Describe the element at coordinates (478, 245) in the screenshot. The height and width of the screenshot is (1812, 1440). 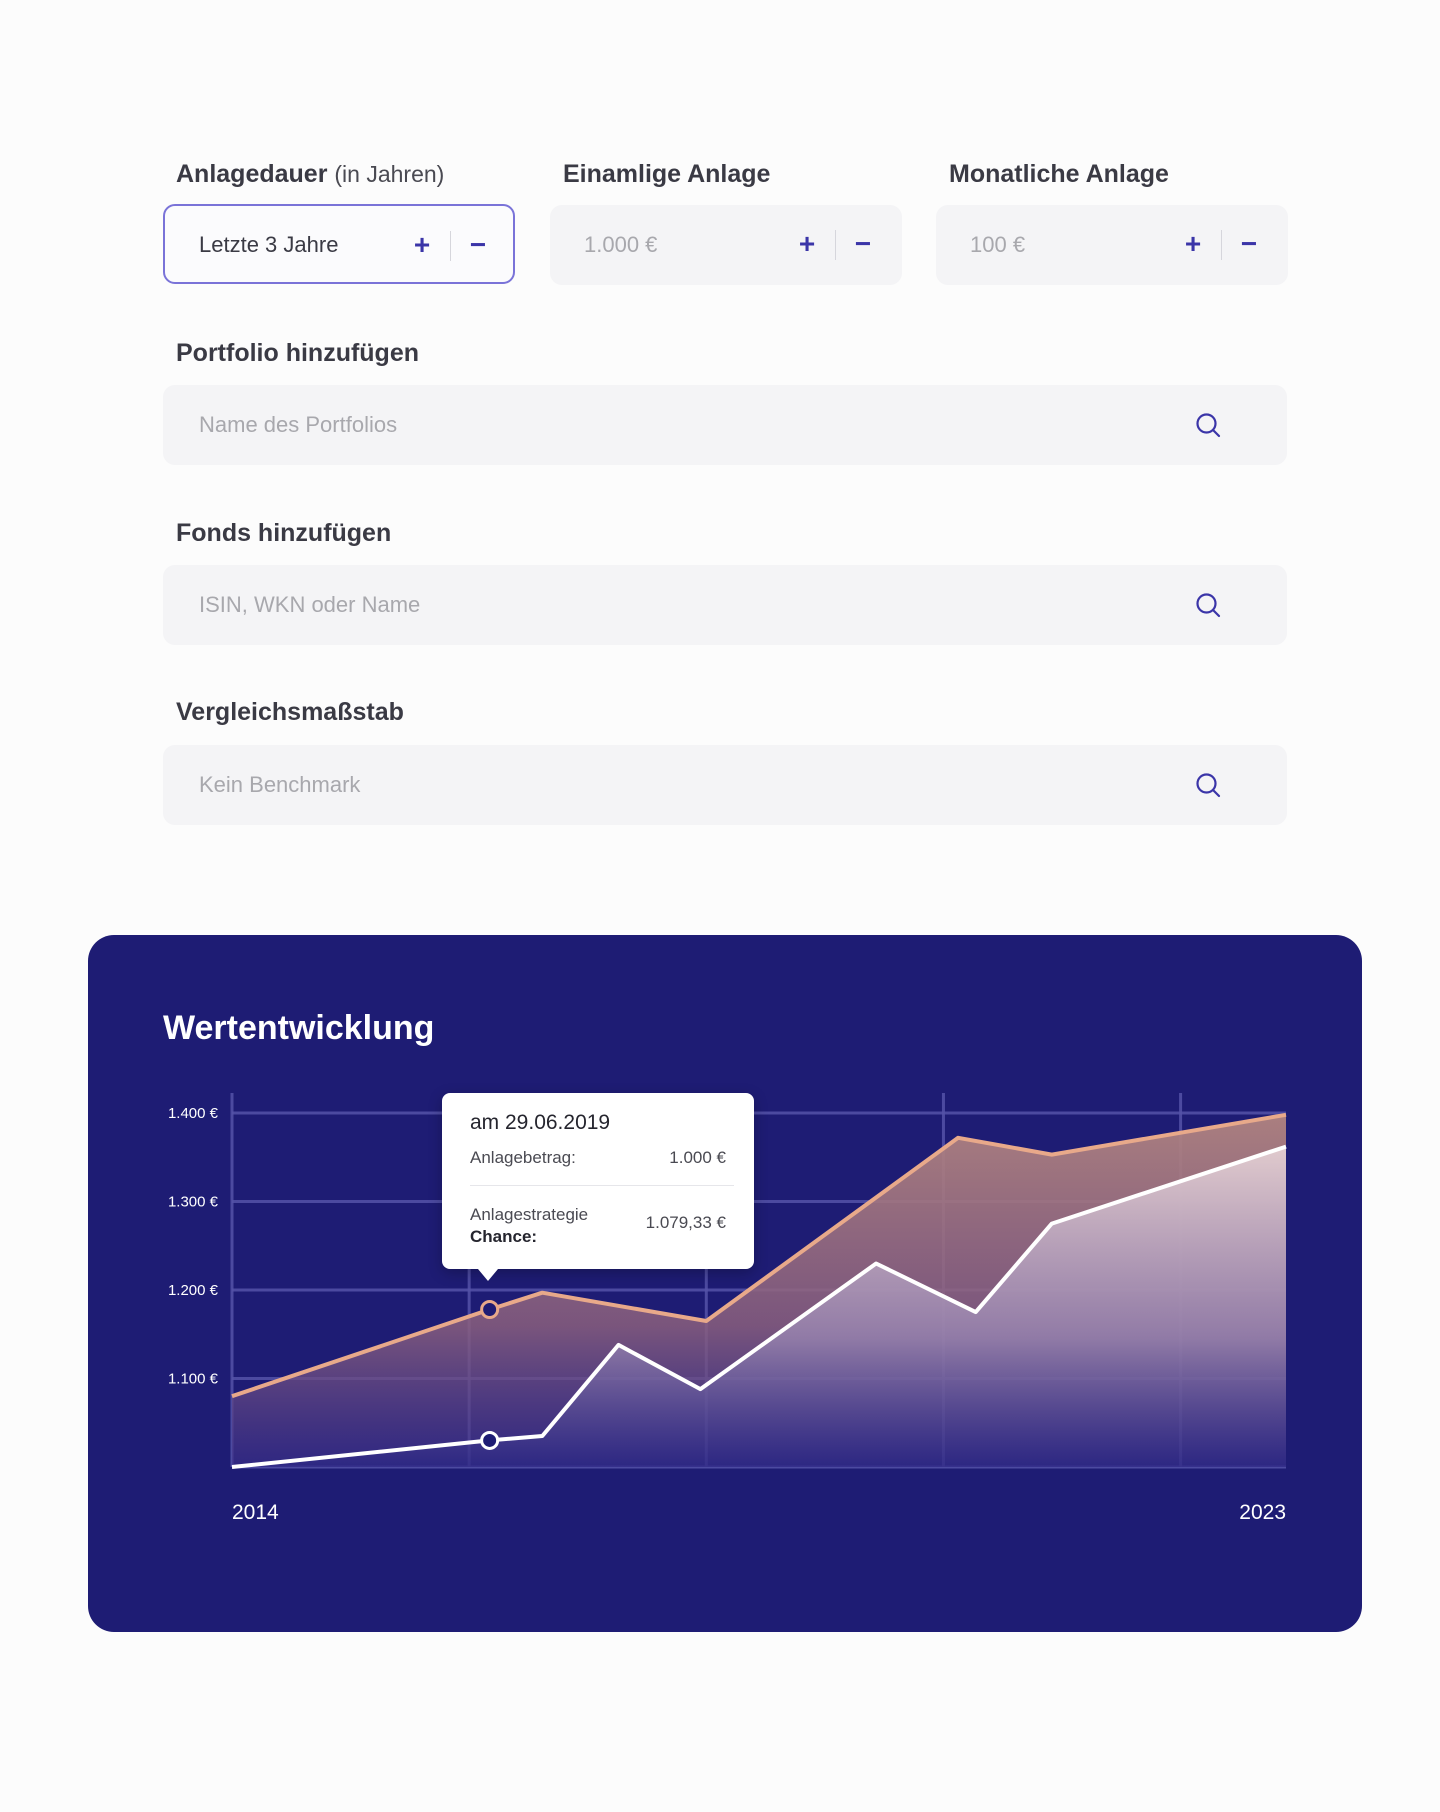
I see `duration-minus-button: −` at that location.